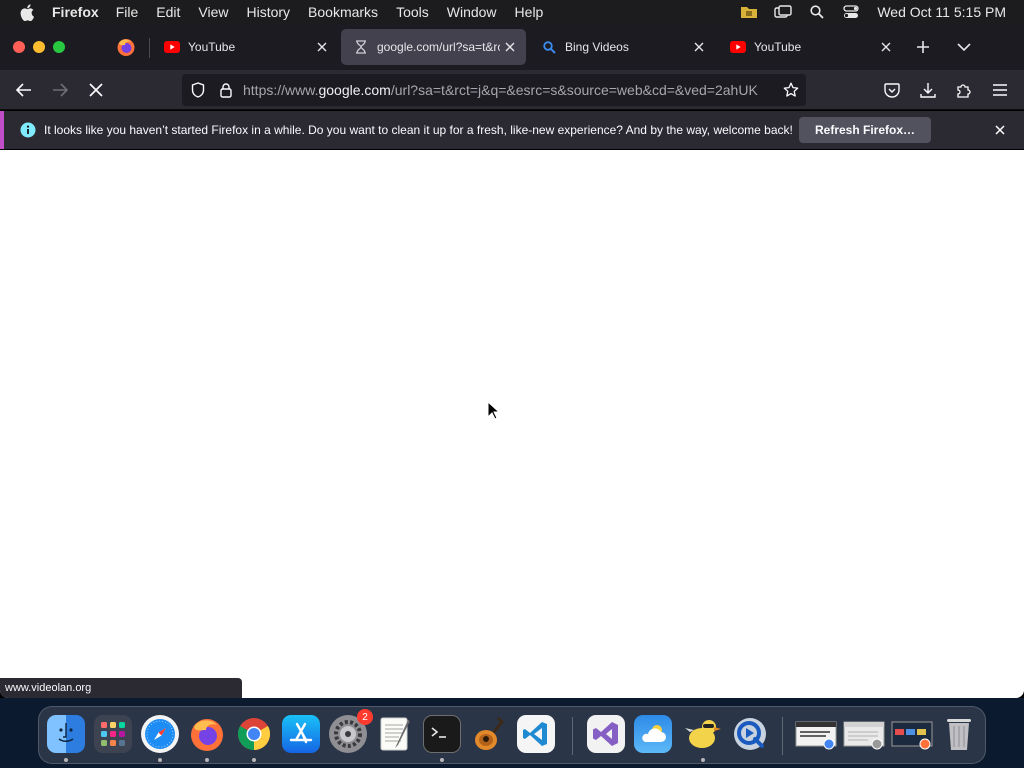 Image resolution: width=1024 pixels, height=768 pixels. Describe the element at coordinates (653, 734) in the screenshot. I see `weather-app-icon` at that location.